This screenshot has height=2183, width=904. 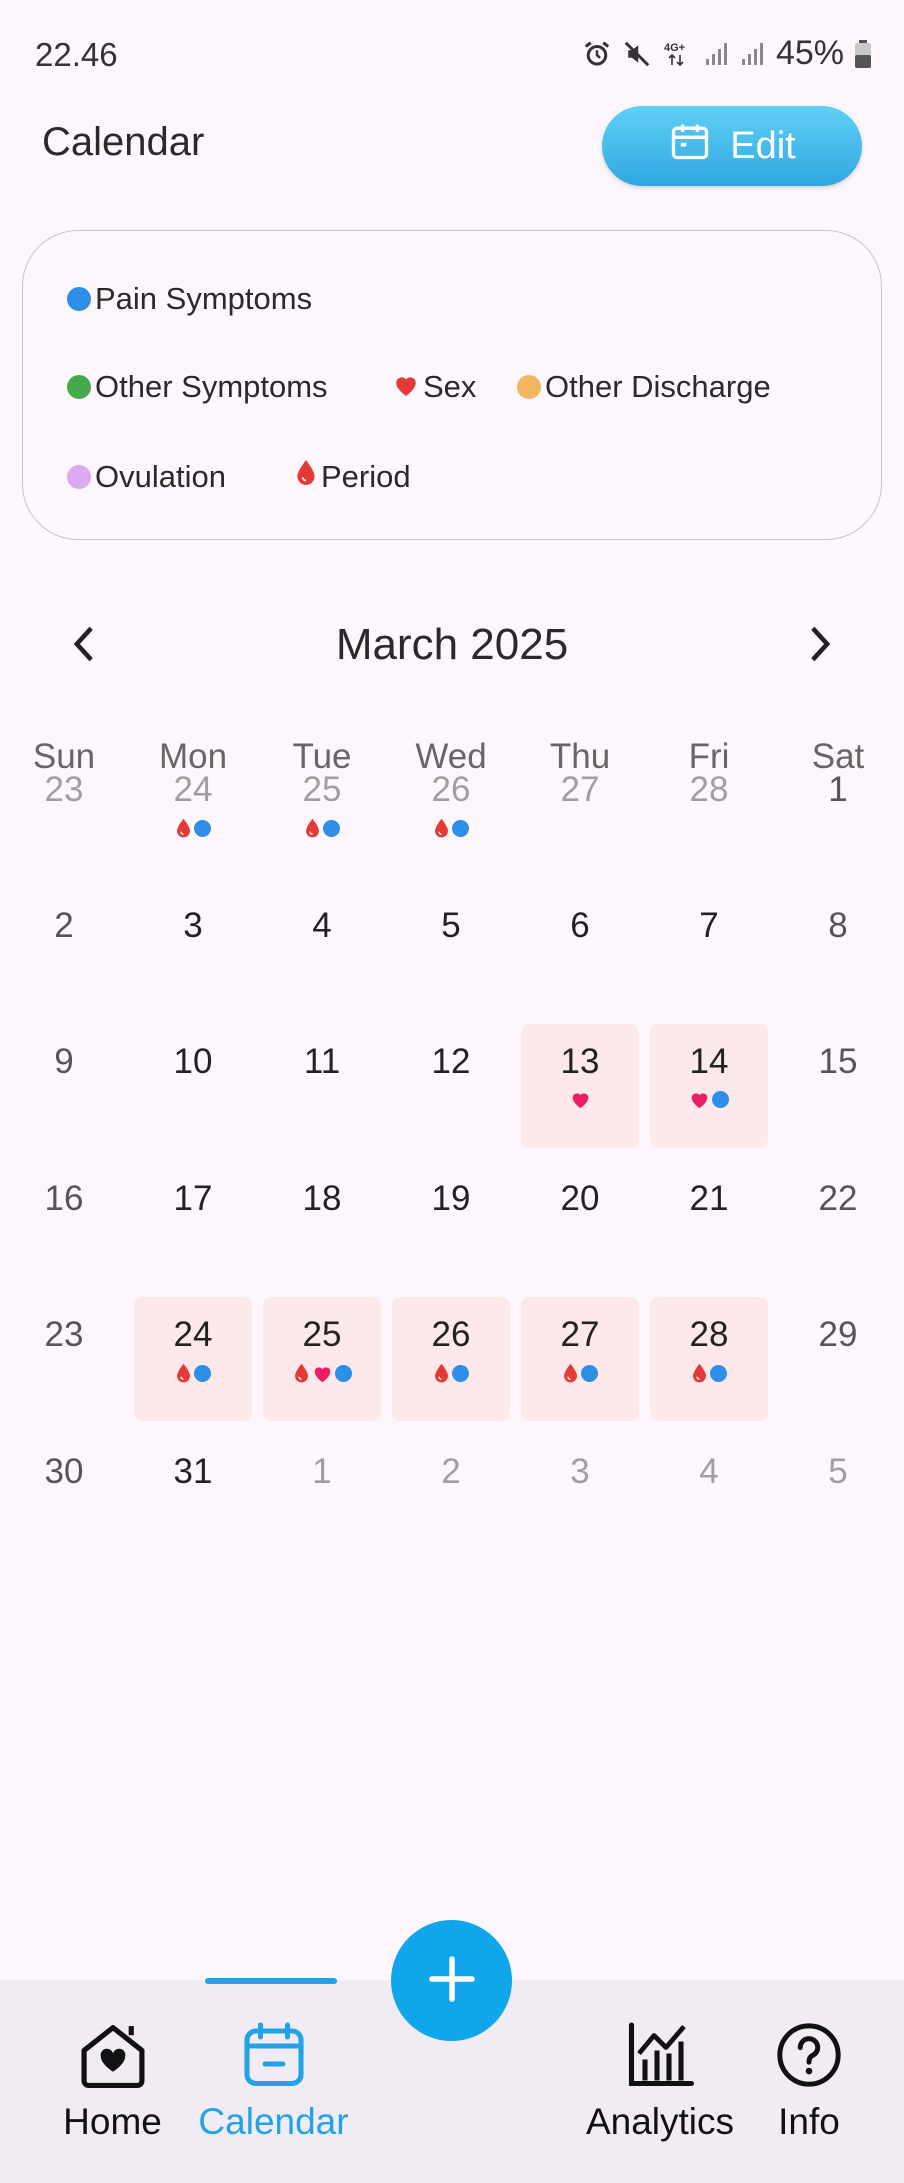 What do you see at coordinates (451, 1061) in the screenshot?
I see `day-number: 12` at bounding box center [451, 1061].